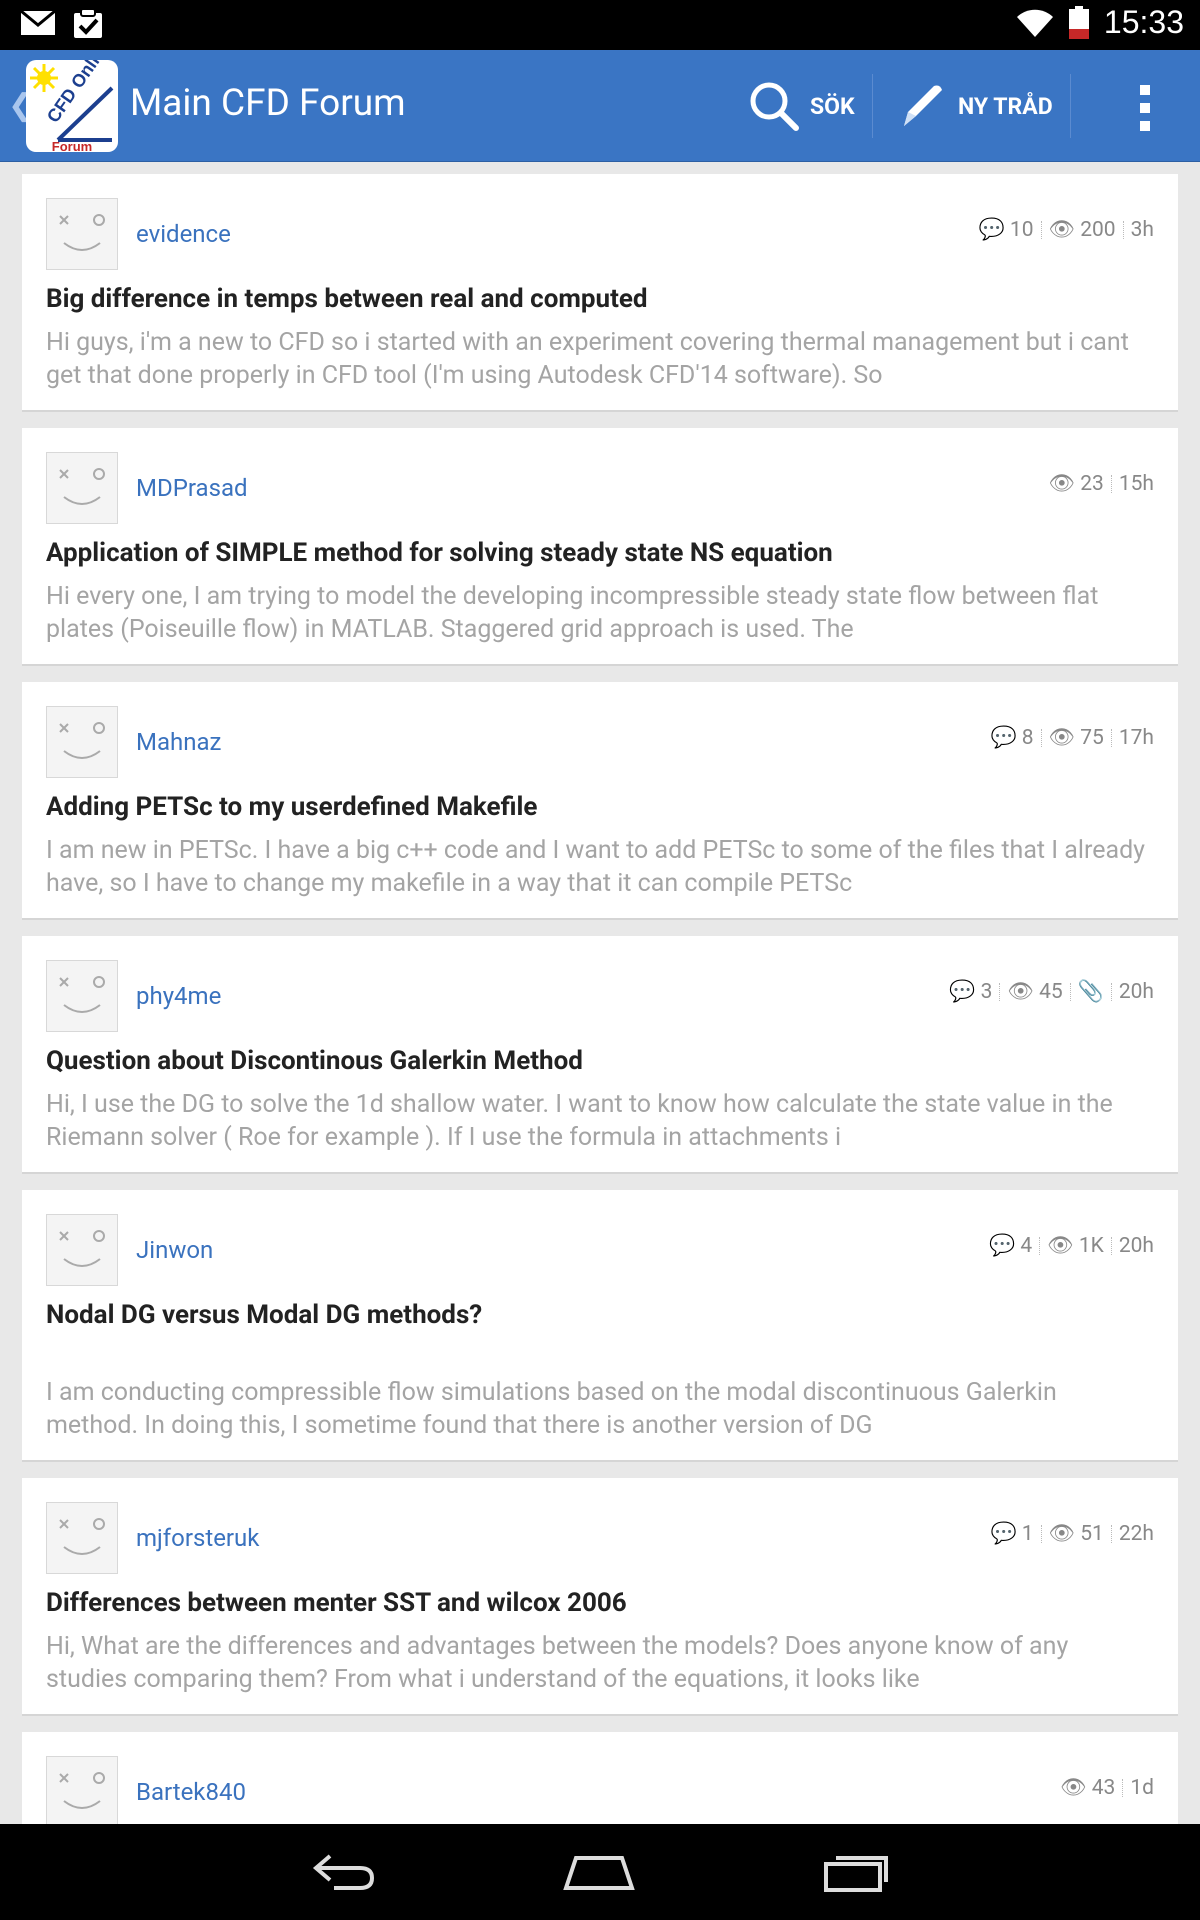 The image size is (1200, 1920). What do you see at coordinates (343, 1871) in the screenshot?
I see `back-icon` at bounding box center [343, 1871].